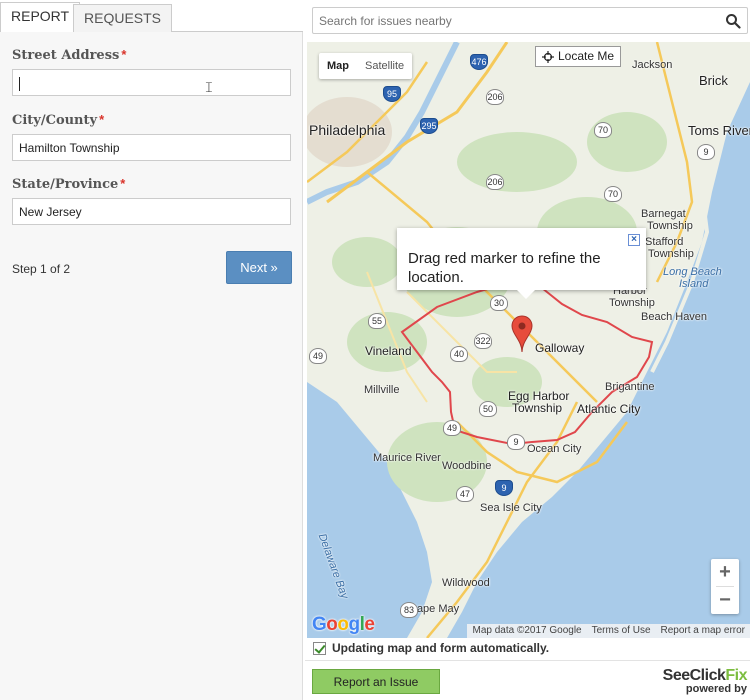  What do you see at coordinates (66, 55) in the screenshot?
I see `street-address-label-text: Street Address` at bounding box center [66, 55].